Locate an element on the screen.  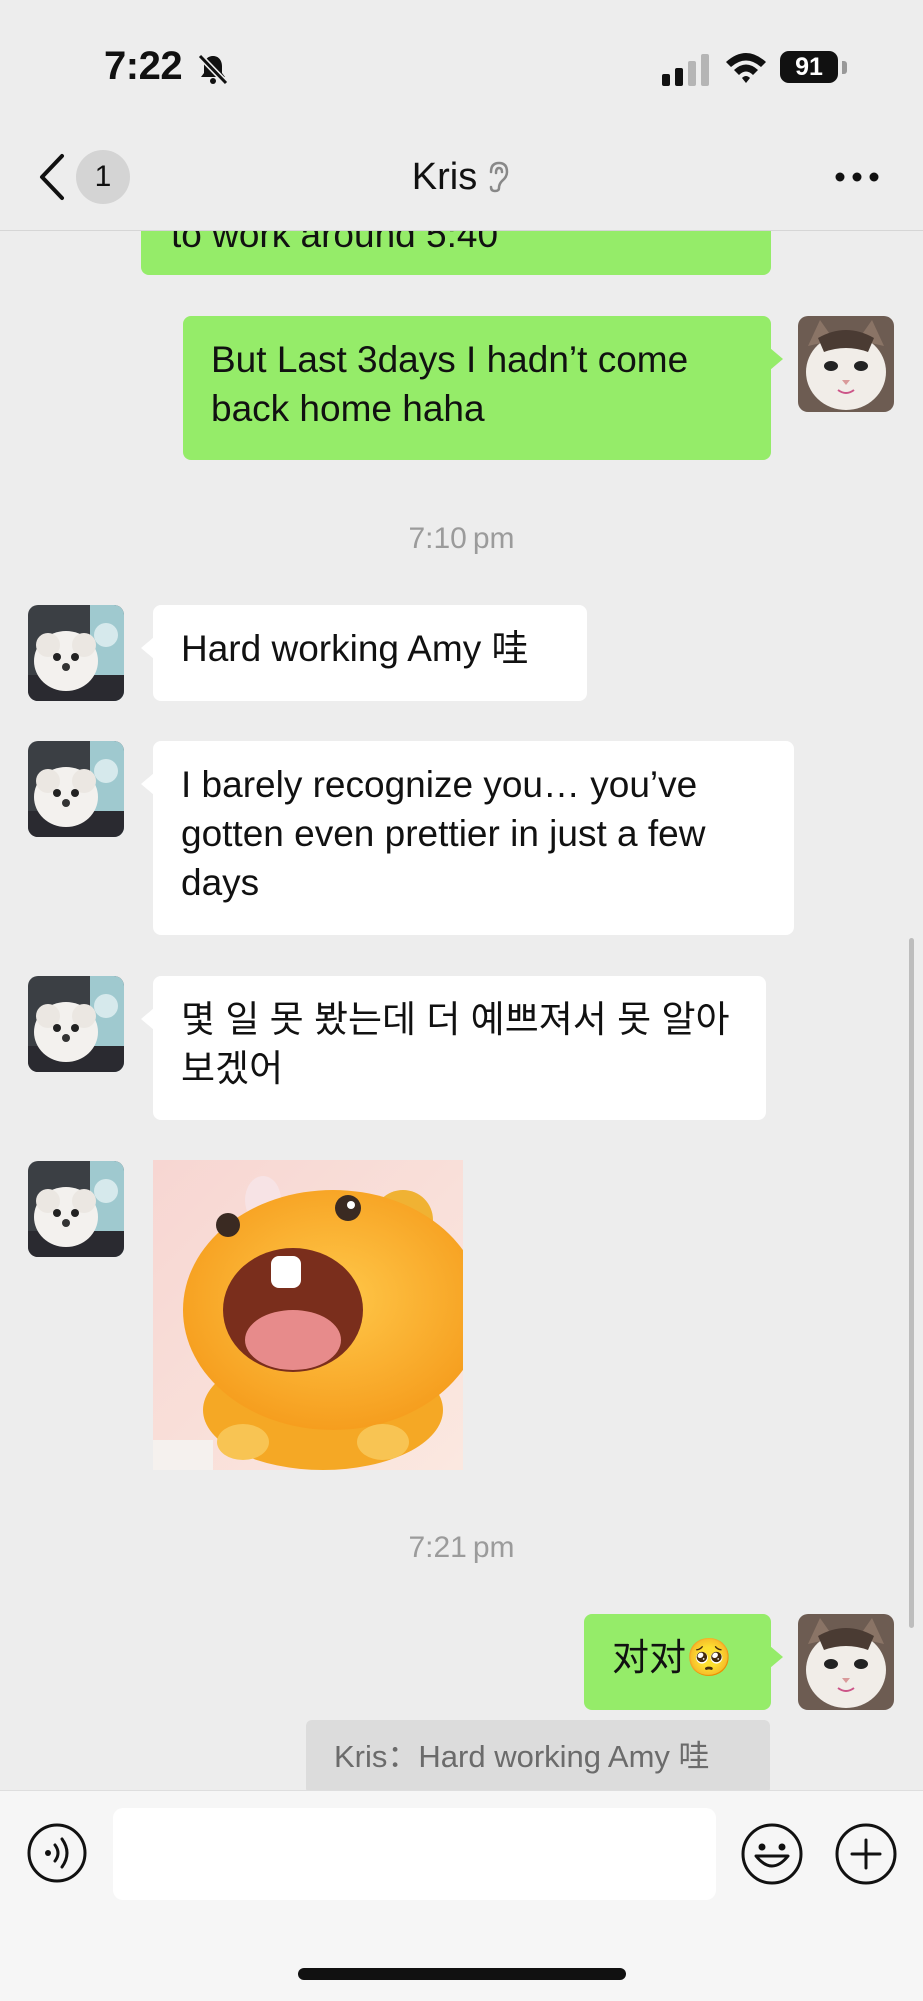
message-bubble-received: 몇 일 못 봤는데 더 예쁘져서 못 알아보겠어 is located at coordinates (453, 1048).